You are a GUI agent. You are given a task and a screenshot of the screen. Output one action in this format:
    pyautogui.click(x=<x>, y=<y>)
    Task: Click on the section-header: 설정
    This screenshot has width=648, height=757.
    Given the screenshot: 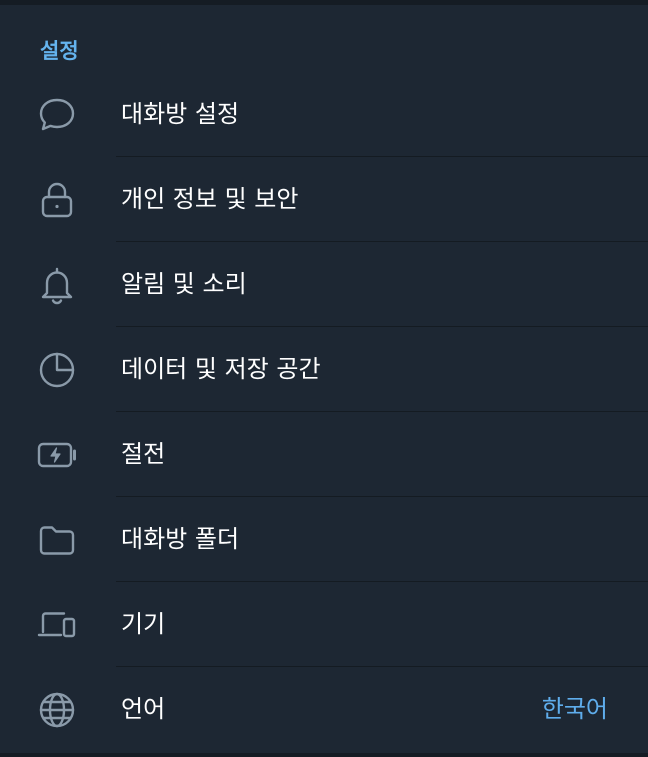 What is the action you would take?
    pyautogui.click(x=59, y=51)
    